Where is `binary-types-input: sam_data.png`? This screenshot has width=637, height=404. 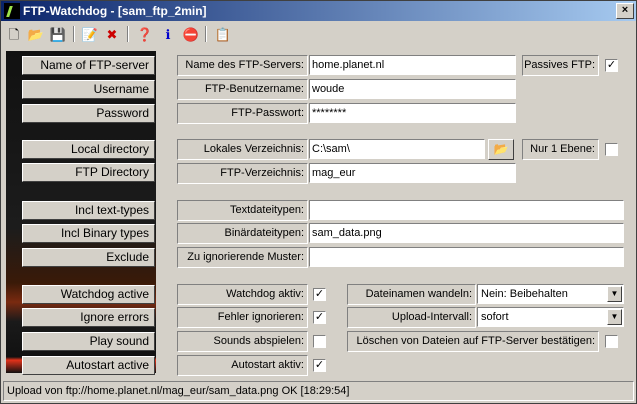
binary-types-input: sam_data.png is located at coordinates (466, 233).